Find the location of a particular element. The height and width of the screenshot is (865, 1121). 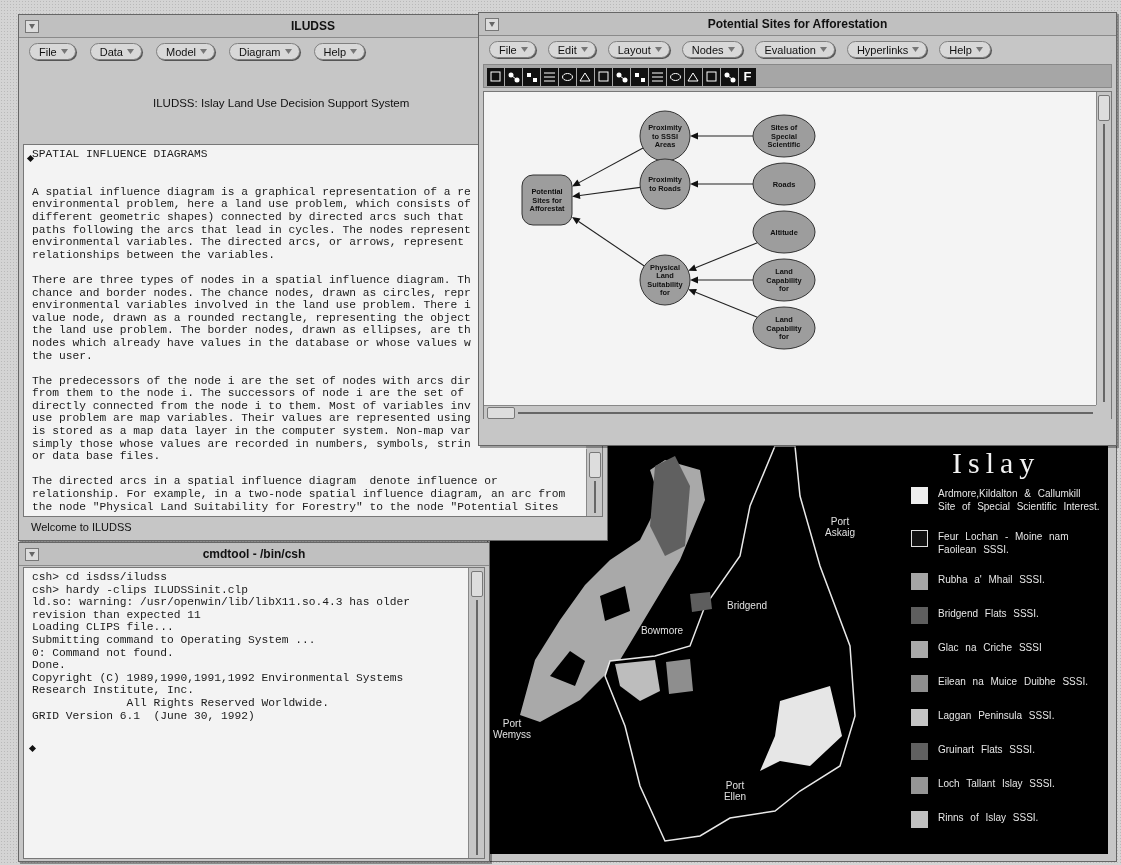

legend-label: Feur Lochan - Moine nam Faoilean SSSI. is located at coordinates (1004, 543).